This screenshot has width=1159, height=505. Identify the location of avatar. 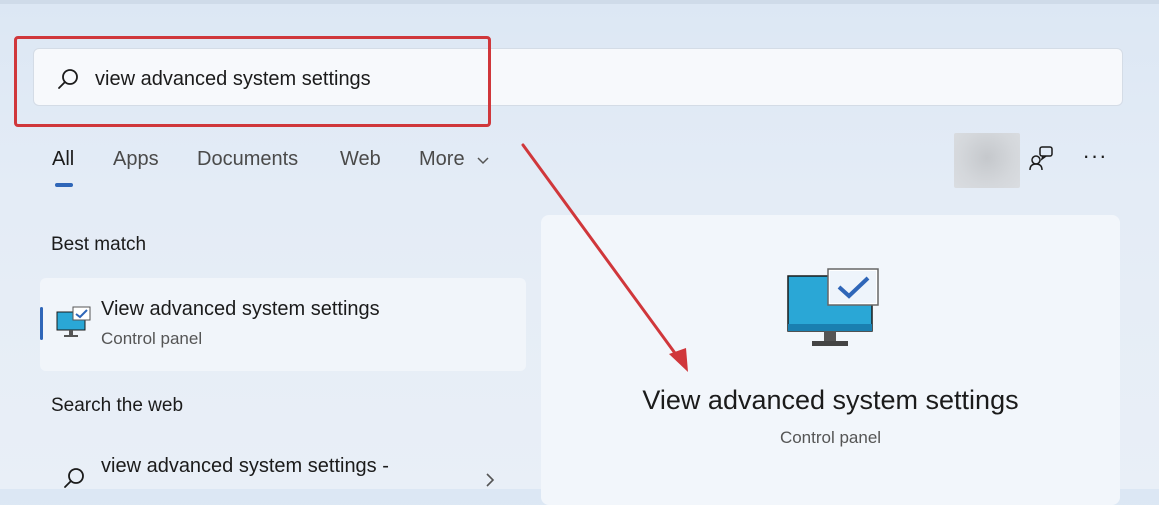
(987, 160).